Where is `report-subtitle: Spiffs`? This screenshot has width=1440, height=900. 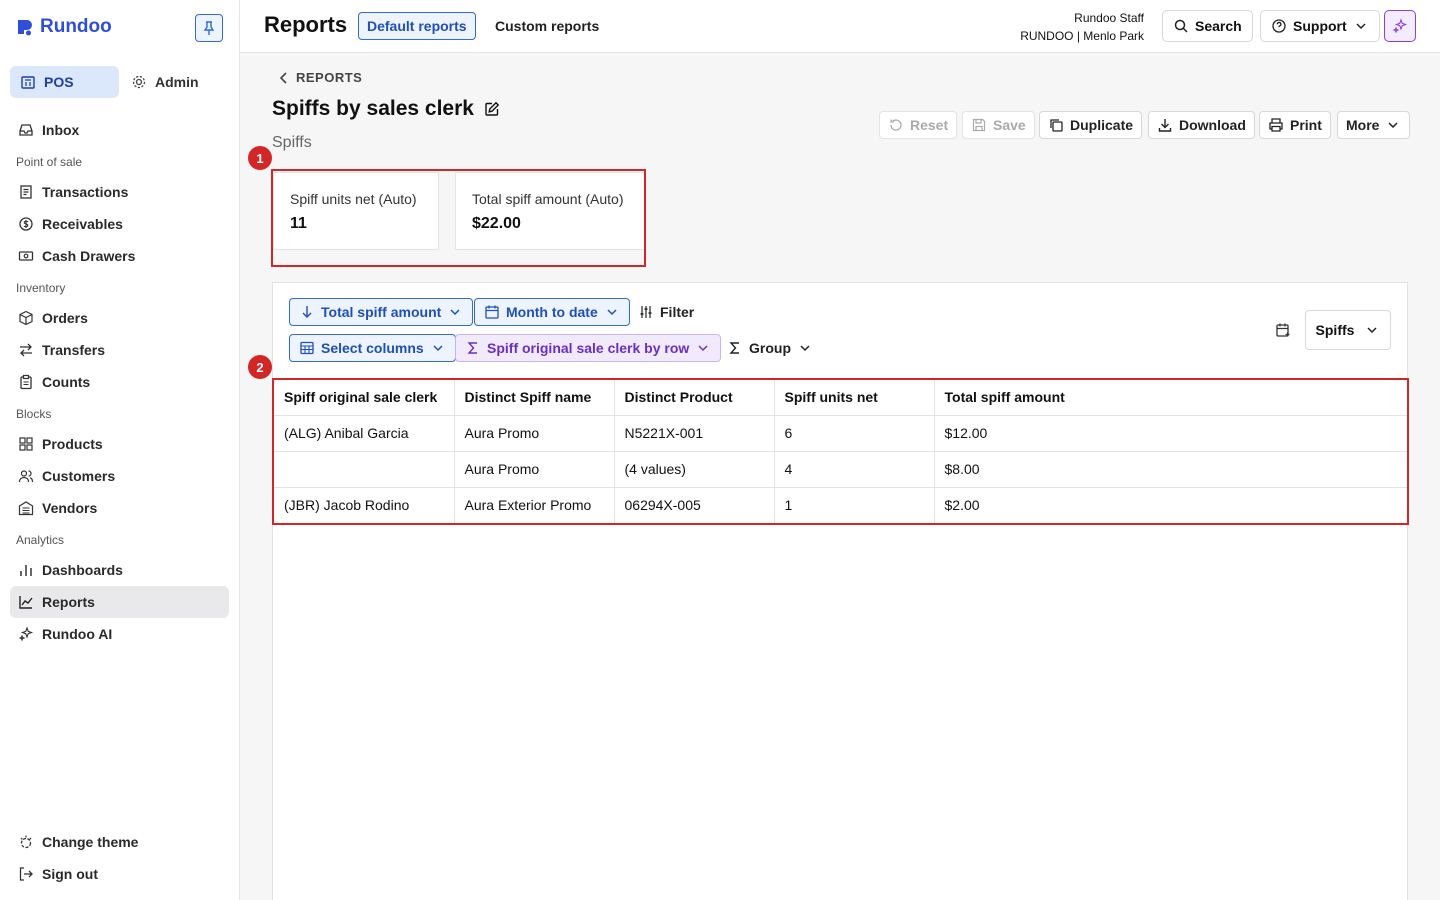
report-subtitle: Spiffs is located at coordinates (292, 142).